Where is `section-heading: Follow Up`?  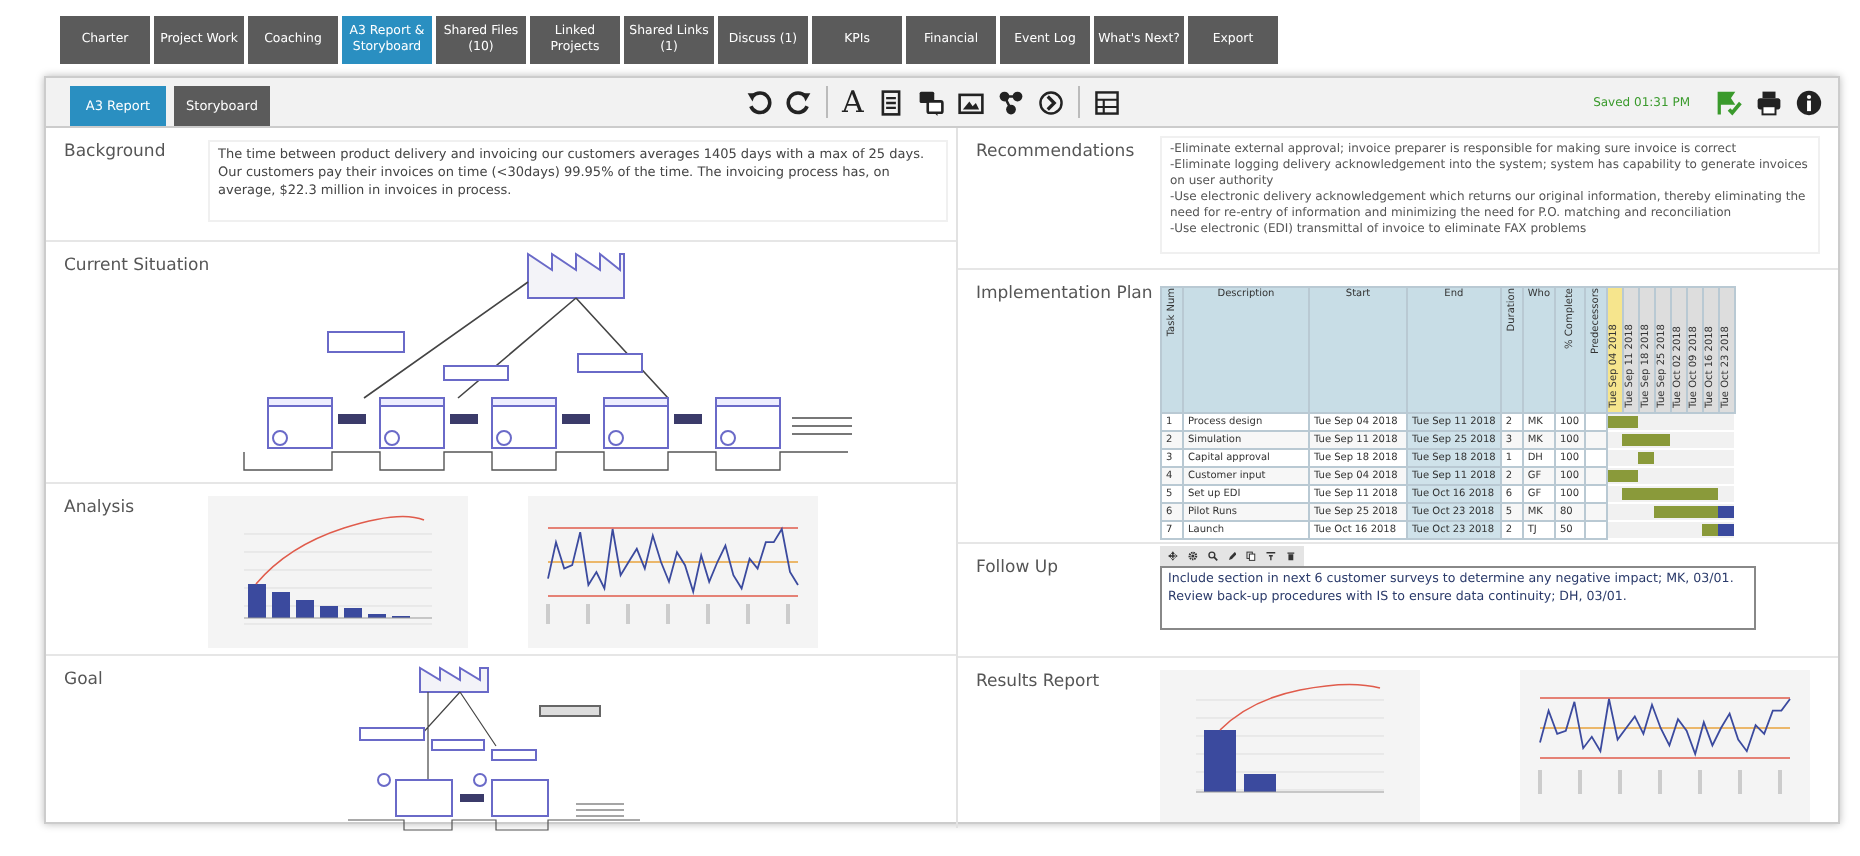
section-heading: Follow Up is located at coordinates (1017, 569).